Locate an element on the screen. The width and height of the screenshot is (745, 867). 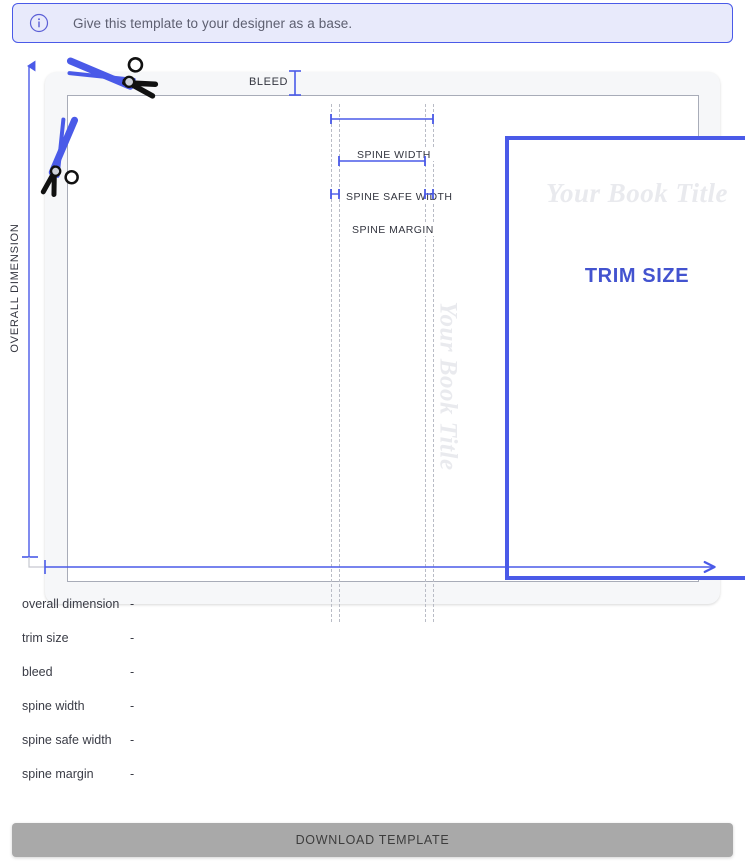
spine-margin-measure-brackets is located at coordinates (382, 194).